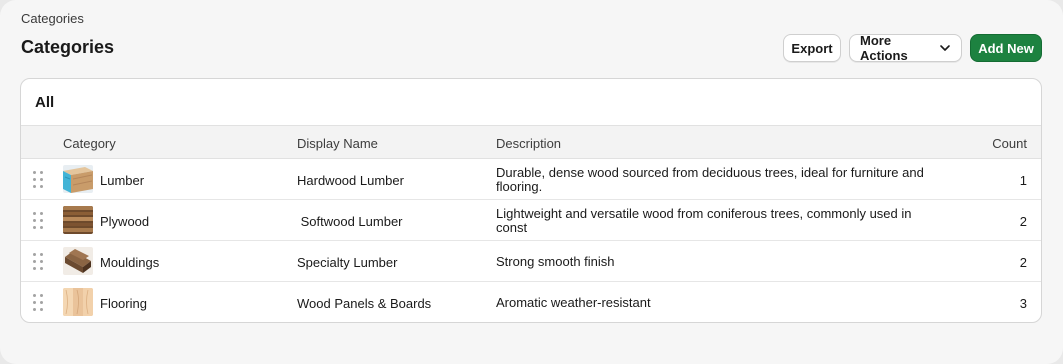 Image resolution: width=1063 pixels, height=364 pixels. Describe the element at coordinates (1023, 303) in the screenshot. I see `count: 3` at that location.